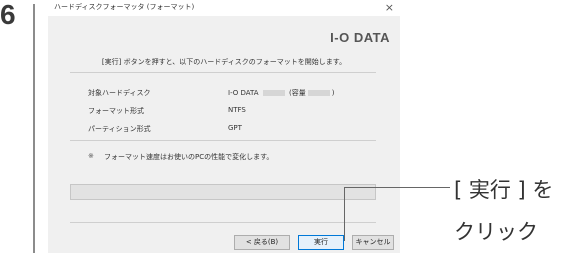 Image resolution: width=571 pixels, height=253 pixels. I want to click on note-mark: ※, so click(91, 156).